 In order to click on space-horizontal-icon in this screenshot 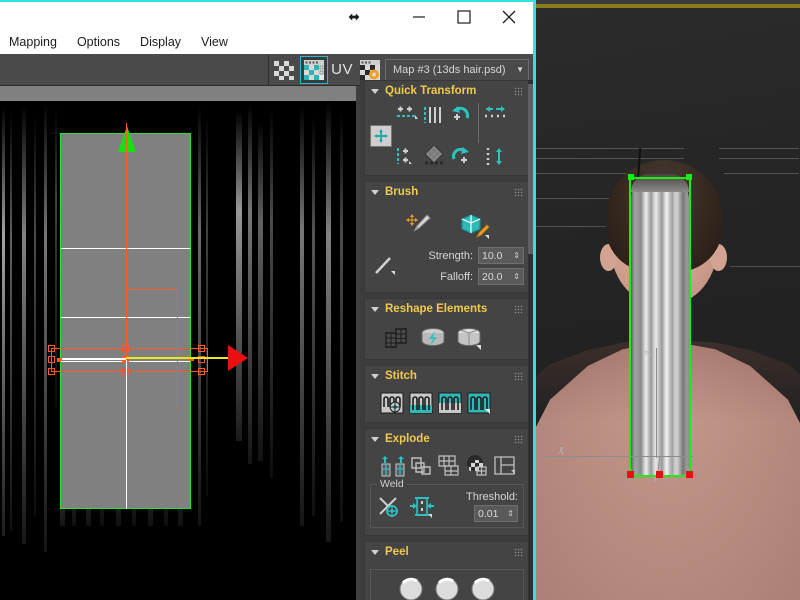, I will do `click(496, 115)`.